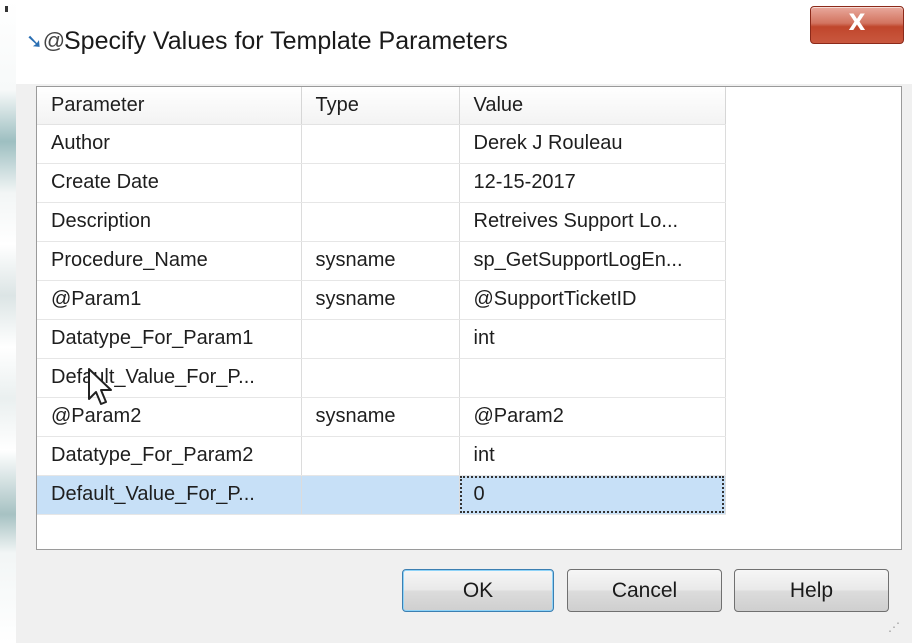 This screenshot has height=643, width=912. I want to click on grid-row: Create Date 12-15-2017, so click(381, 183).